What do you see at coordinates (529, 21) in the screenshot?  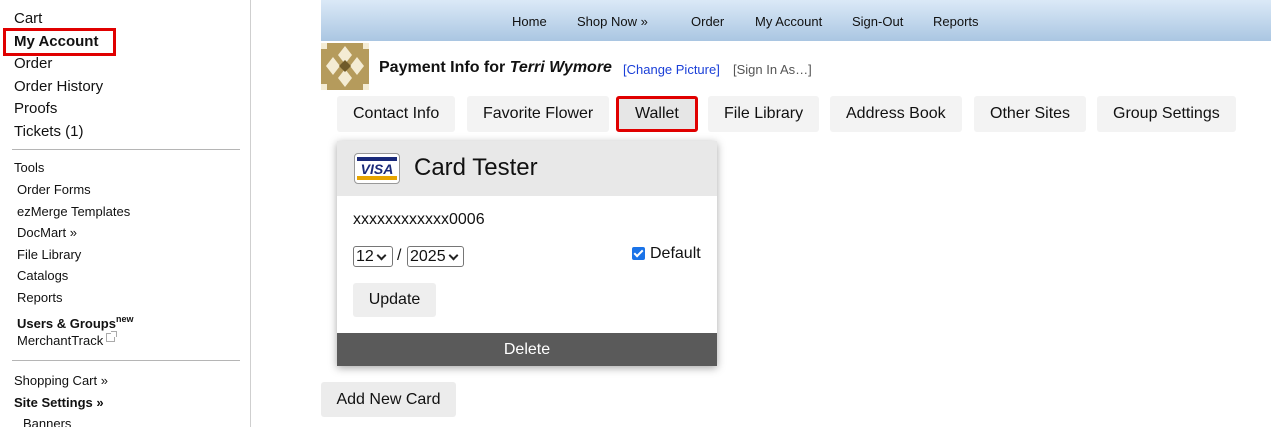 I see `nav-home: Home` at bounding box center [529, 21].